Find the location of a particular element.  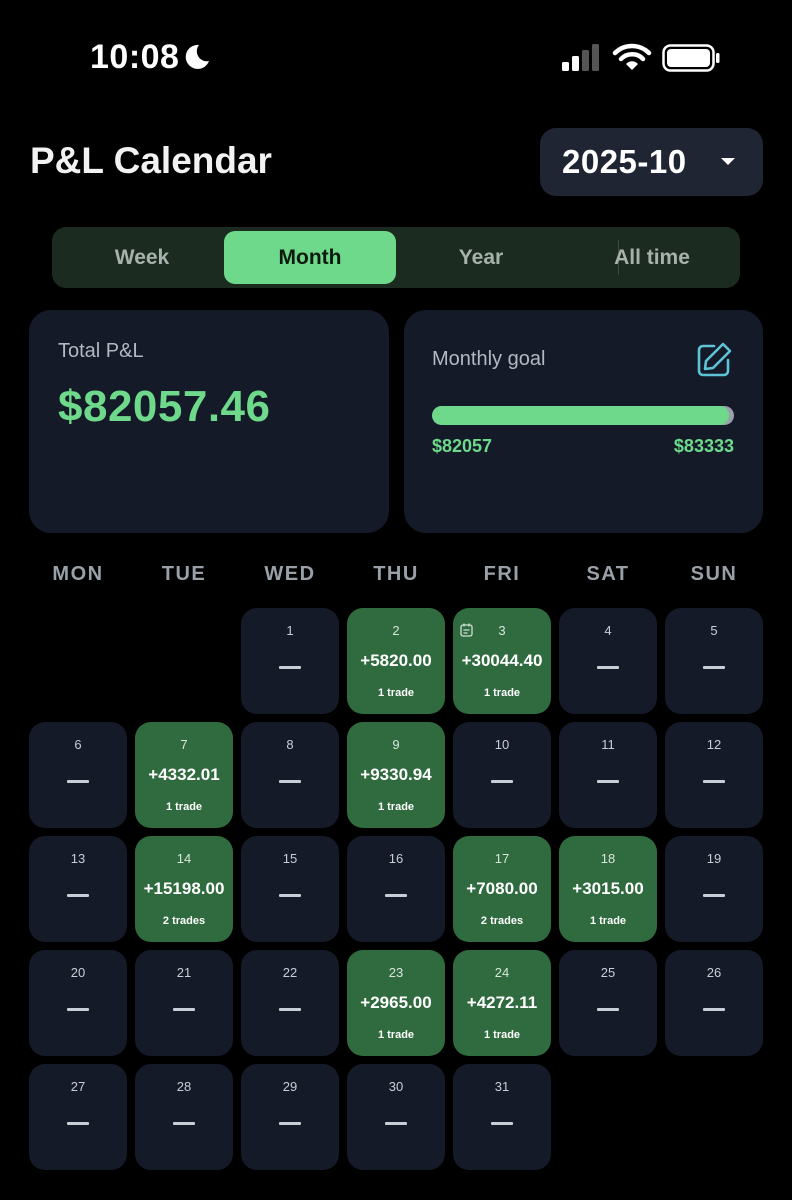

calendar-day-2: 2 +5820.00 1 trade is located at coordinates (396, 661).